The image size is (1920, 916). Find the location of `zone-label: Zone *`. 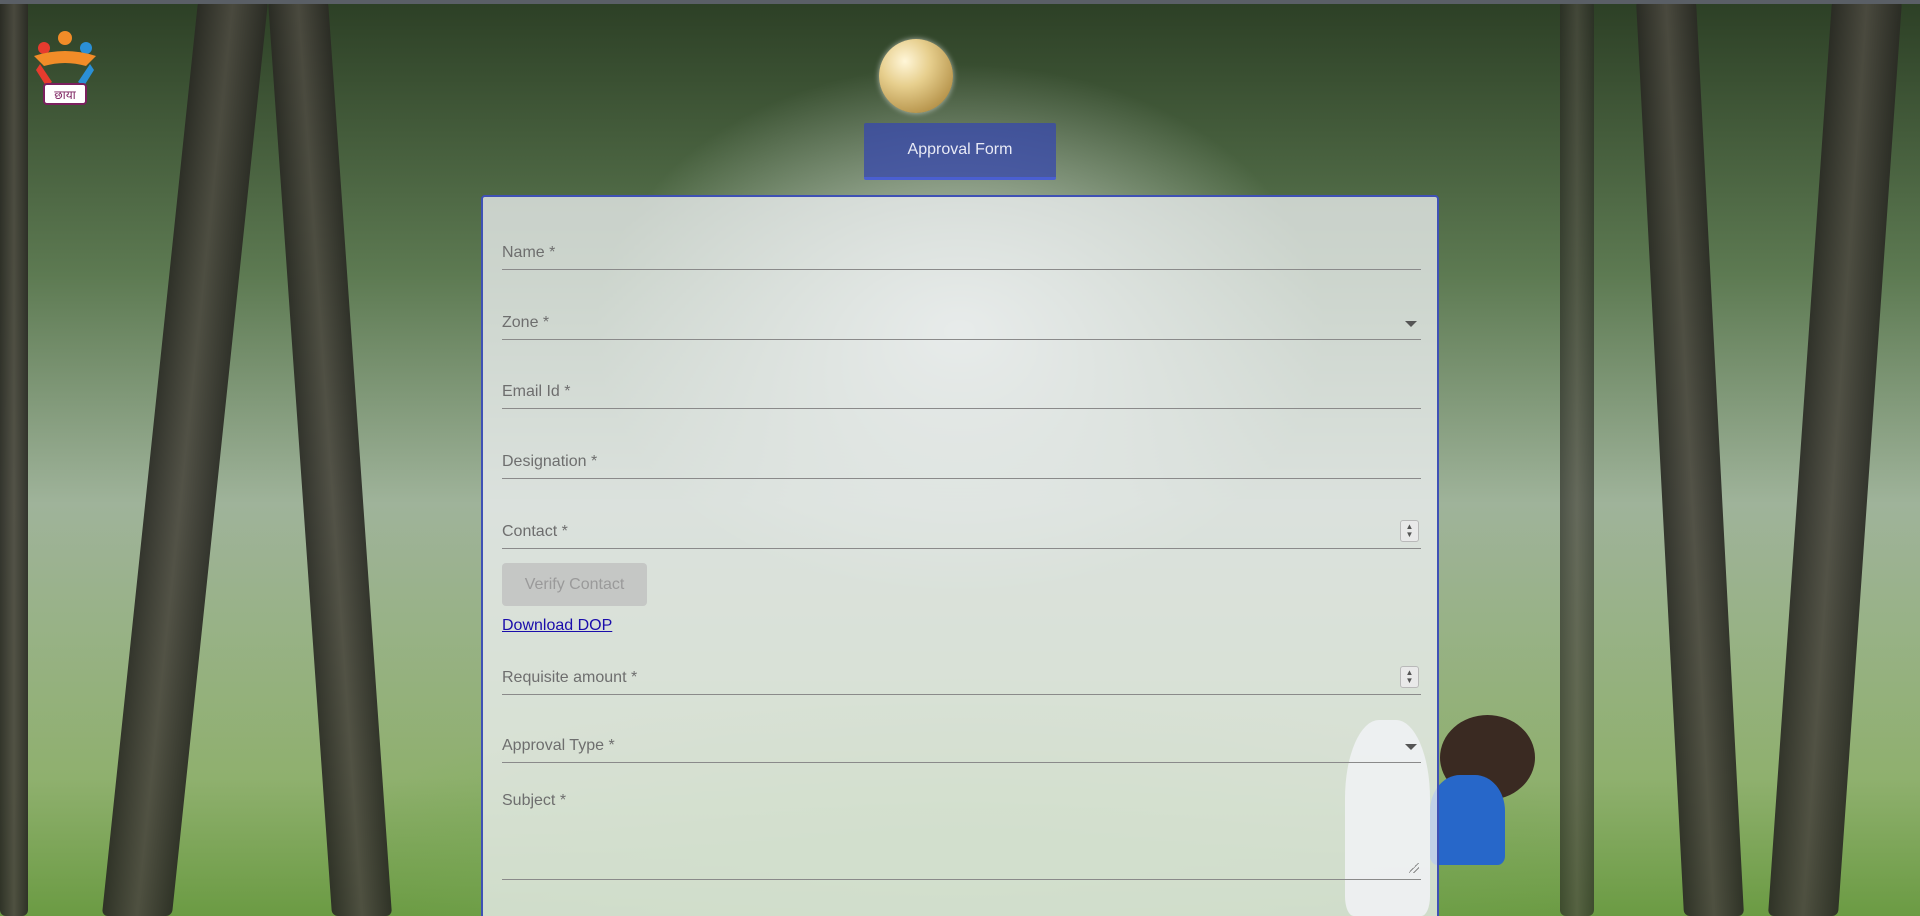

zone-label: Zone * is located at coordinates (526, 322).